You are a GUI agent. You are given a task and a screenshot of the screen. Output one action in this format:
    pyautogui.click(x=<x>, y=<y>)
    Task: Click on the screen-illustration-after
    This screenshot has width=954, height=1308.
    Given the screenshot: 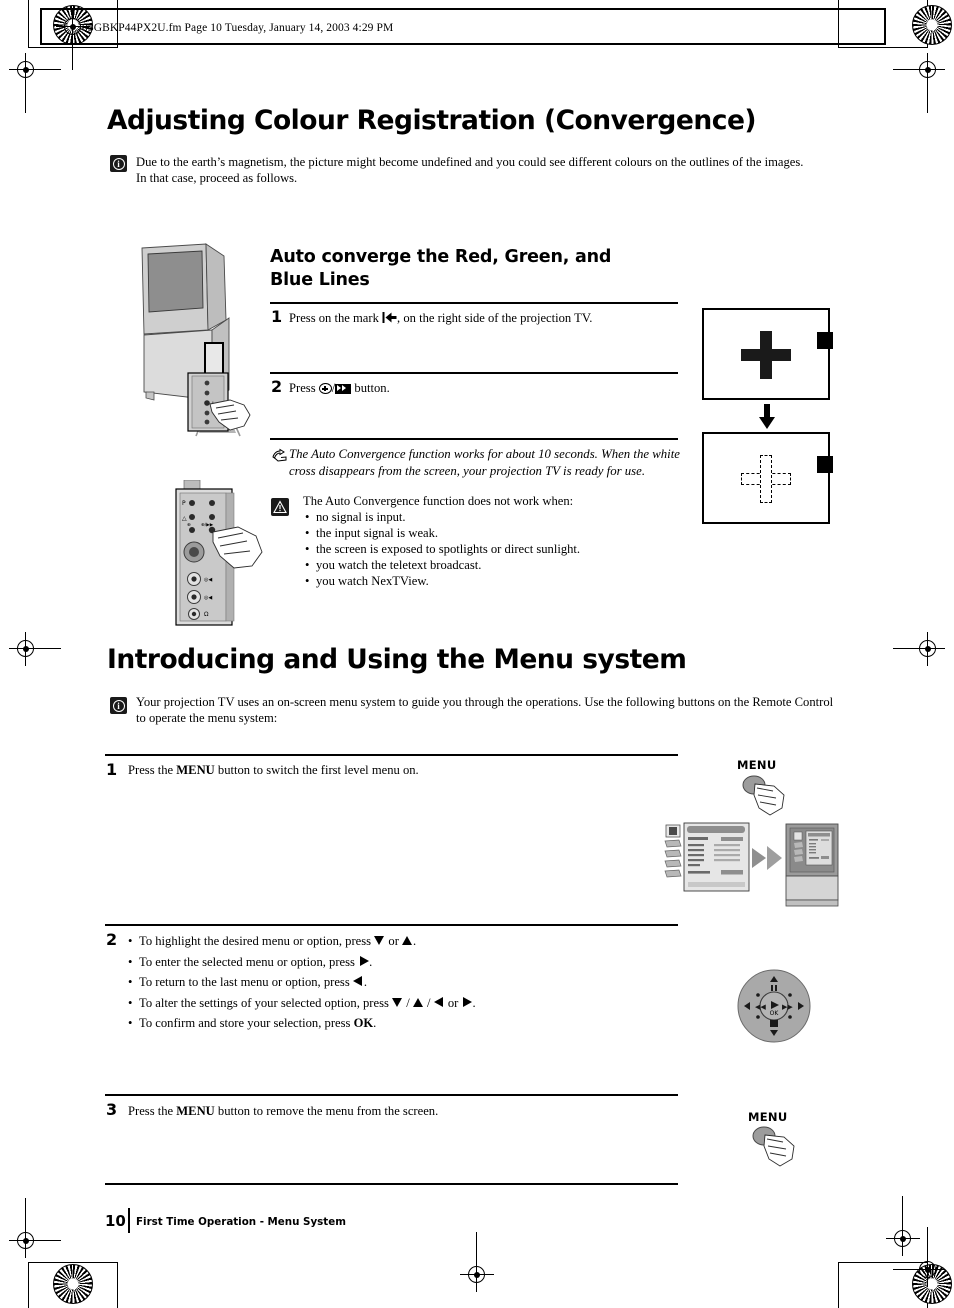 What is the action you would take?
    pyautogui.click(x=767, y=478)
    